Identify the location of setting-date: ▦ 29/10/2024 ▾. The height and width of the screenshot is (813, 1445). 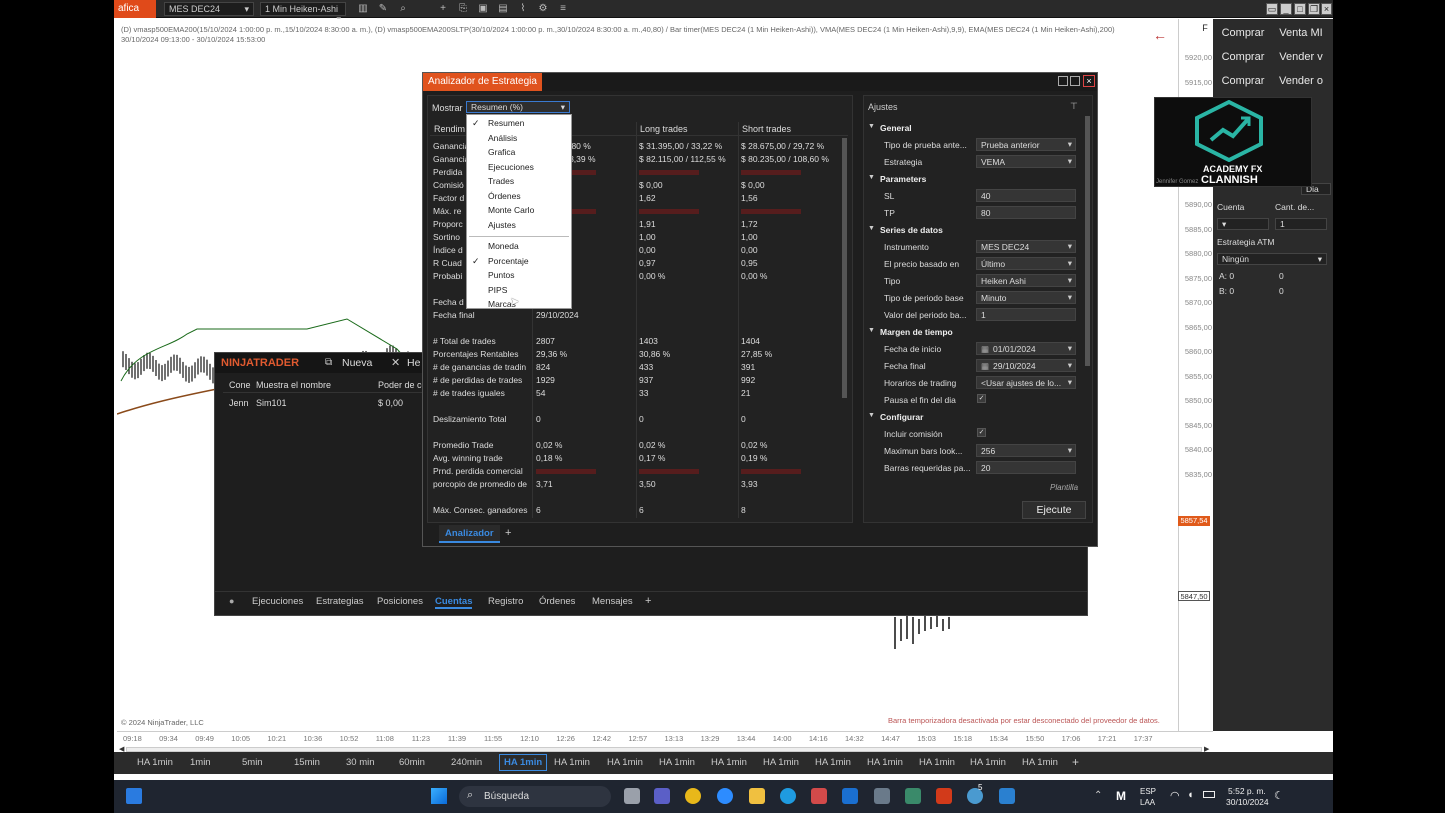
(1026, 365).